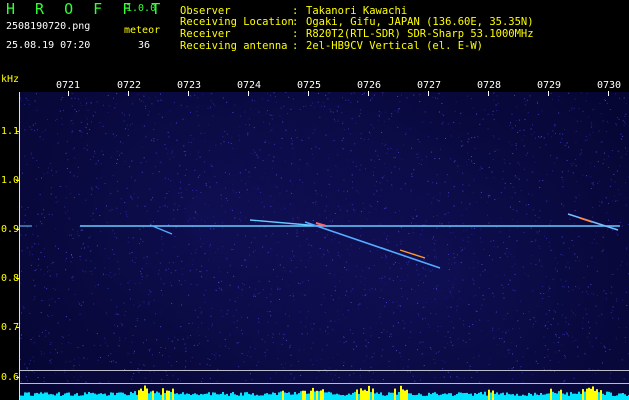 This screenshot has height=400, width=629. Describe the element at coordinates (593, 222) in the screenshot. I see `meteor-trace` at that location.